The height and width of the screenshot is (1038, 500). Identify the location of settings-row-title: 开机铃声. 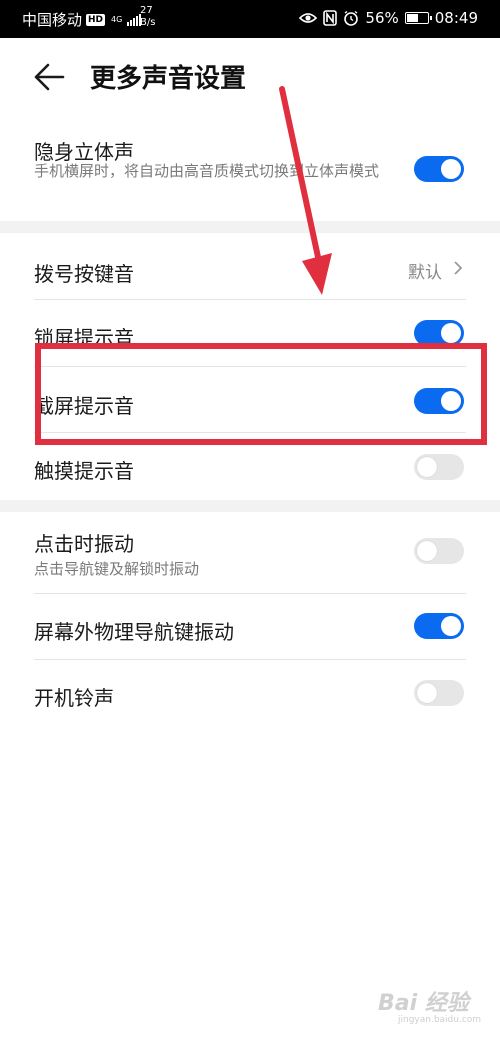
(74, 698).